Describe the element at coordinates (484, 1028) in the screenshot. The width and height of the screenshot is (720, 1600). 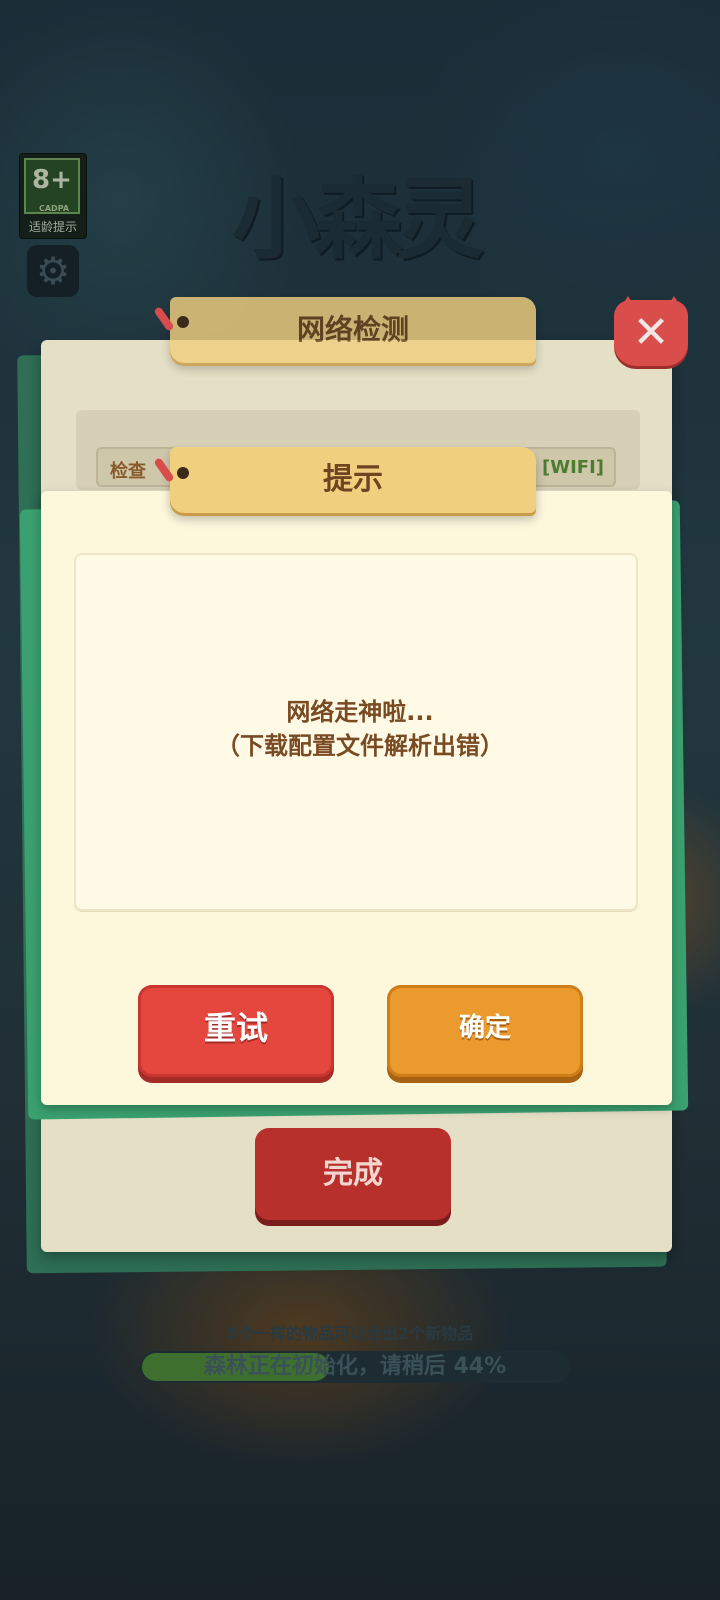
I see `confirm-button-label: 确定` at that location.